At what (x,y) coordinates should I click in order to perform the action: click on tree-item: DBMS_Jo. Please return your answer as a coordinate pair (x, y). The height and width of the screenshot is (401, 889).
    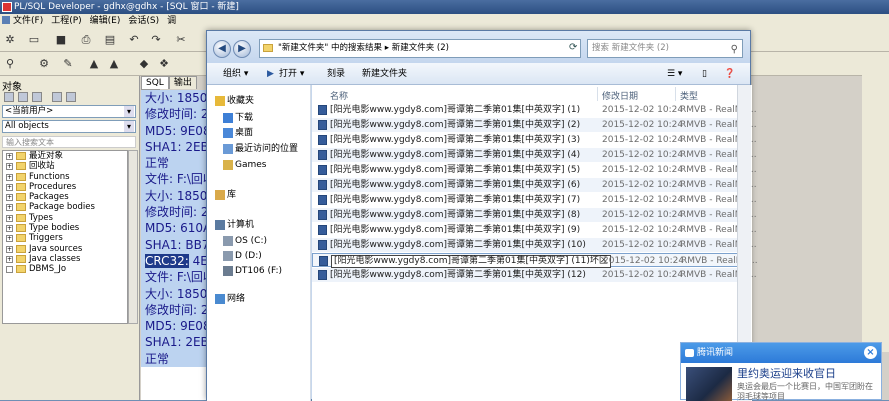
    Looking at the image, I should click on (65, 269).